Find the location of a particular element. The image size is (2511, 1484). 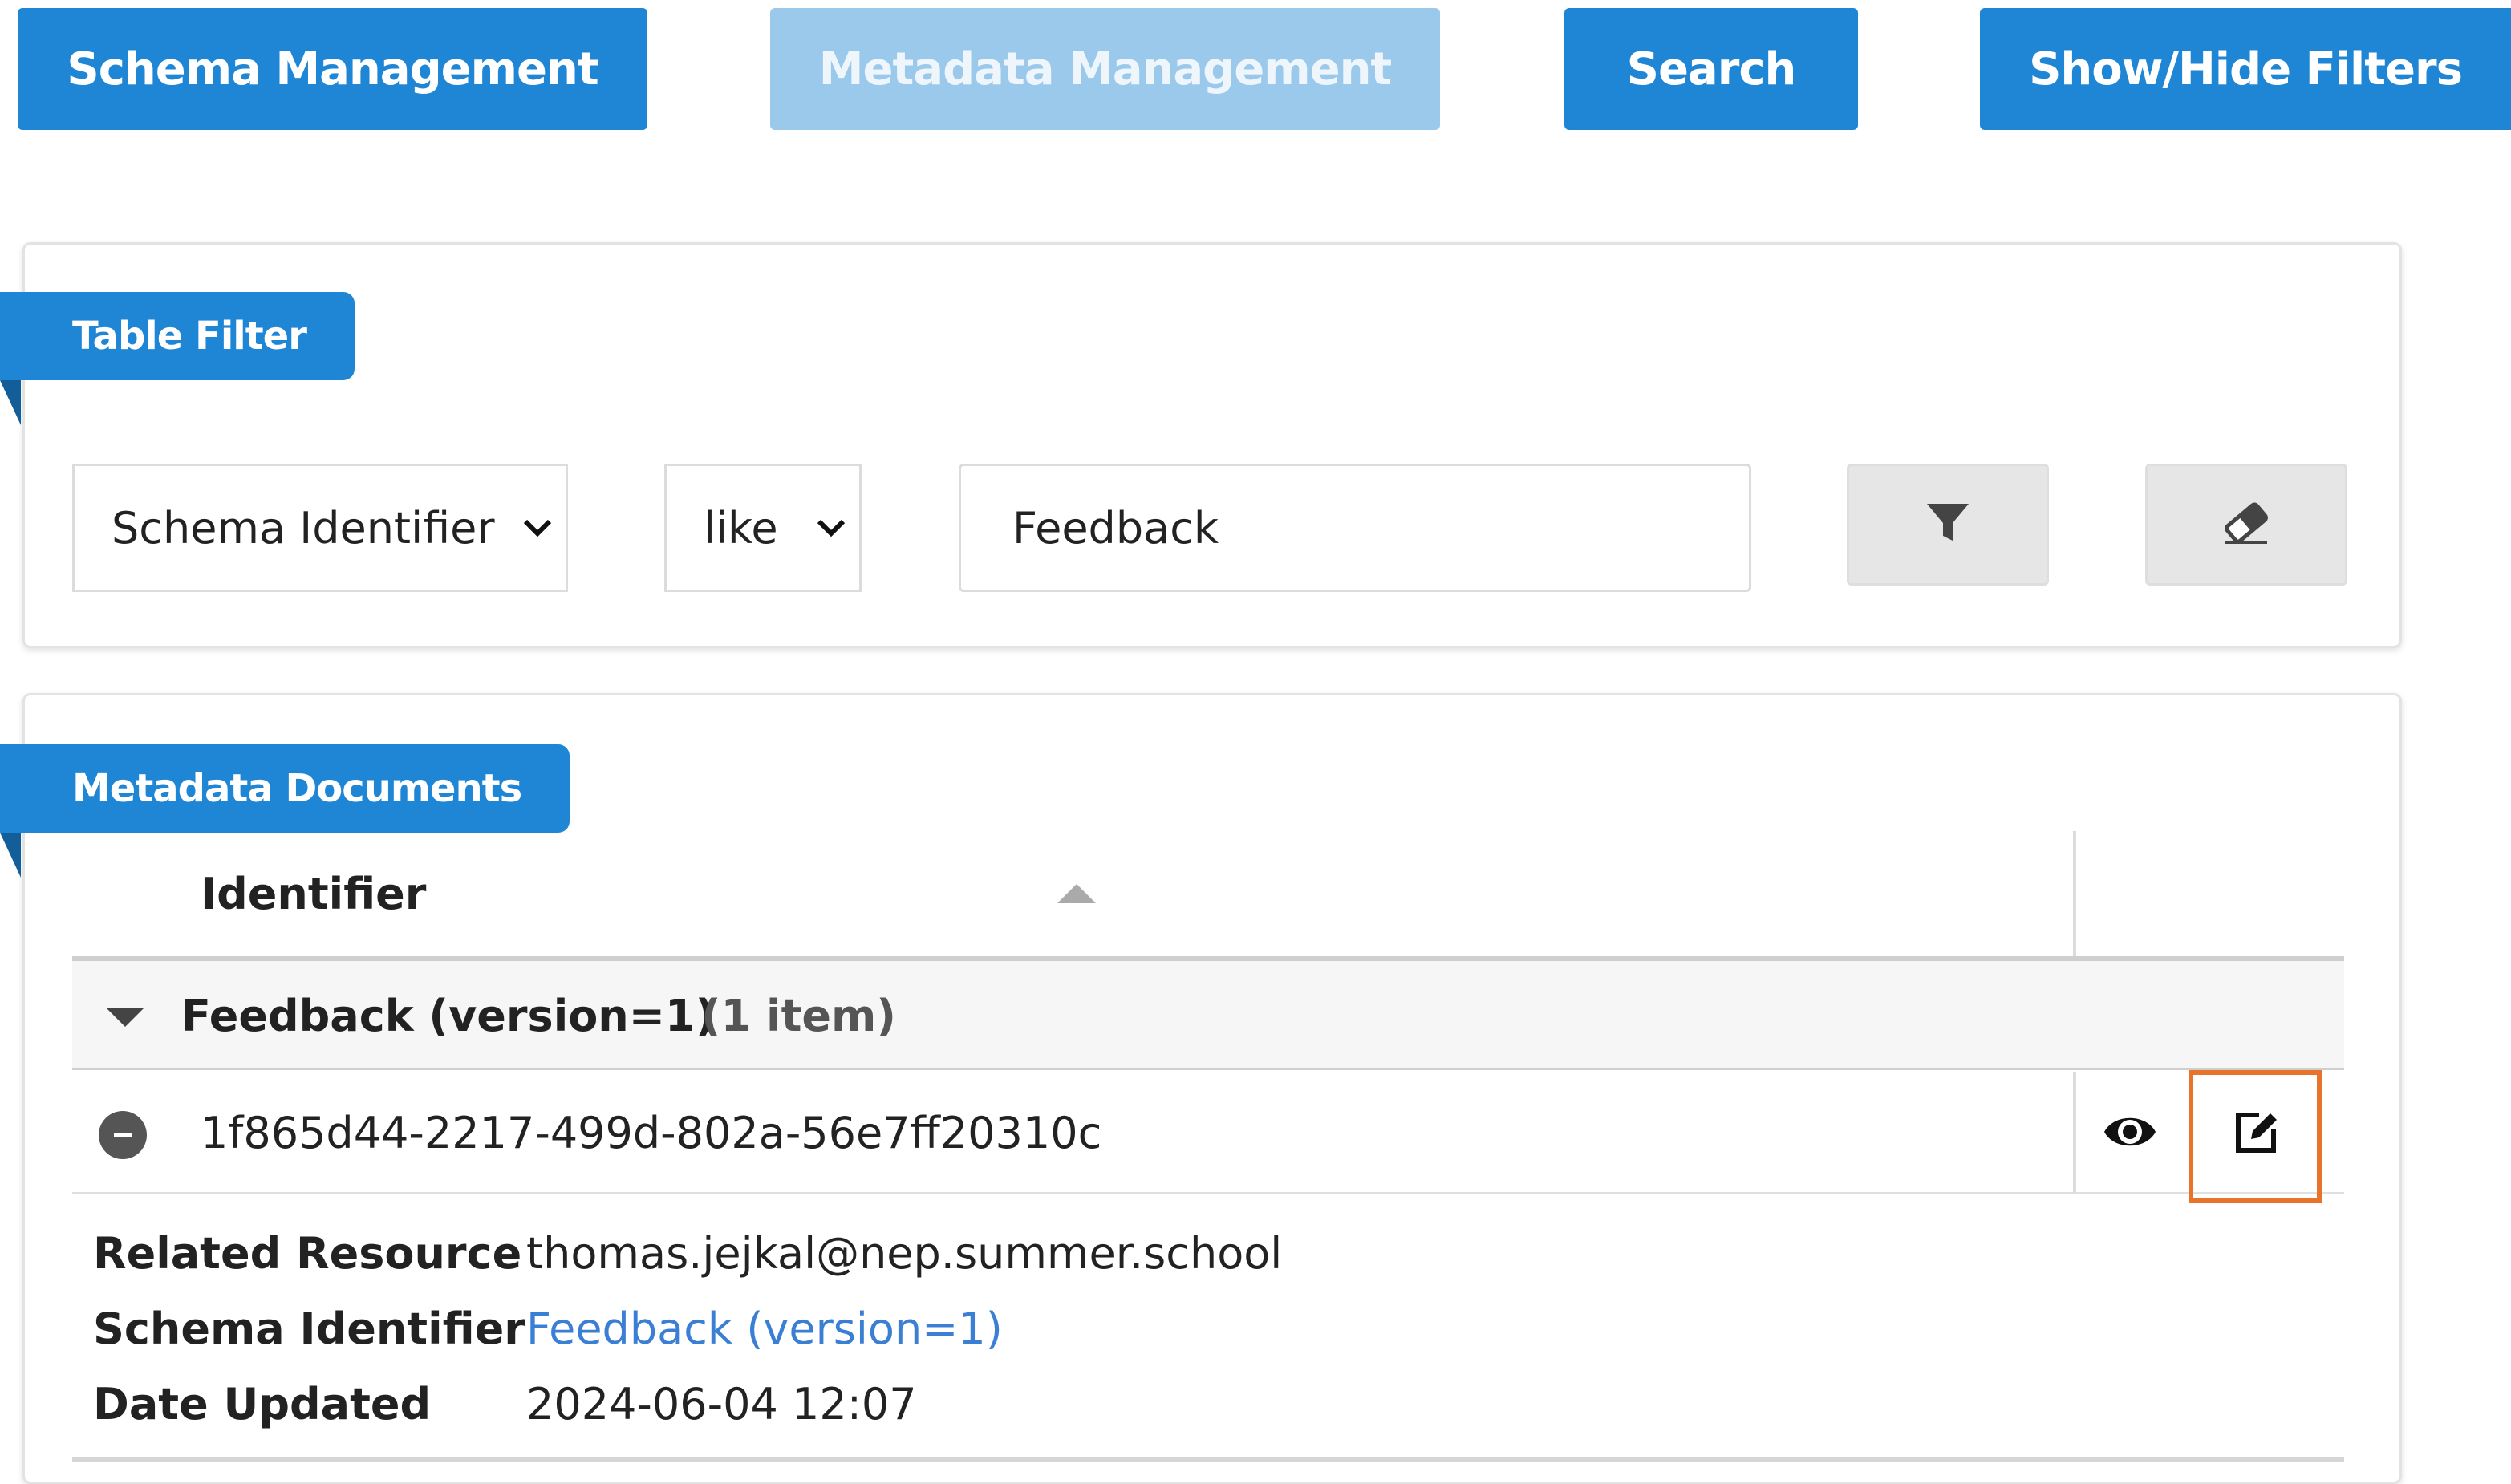

table-filter-title-text: Table Filter is located at coordinates (189, 336).